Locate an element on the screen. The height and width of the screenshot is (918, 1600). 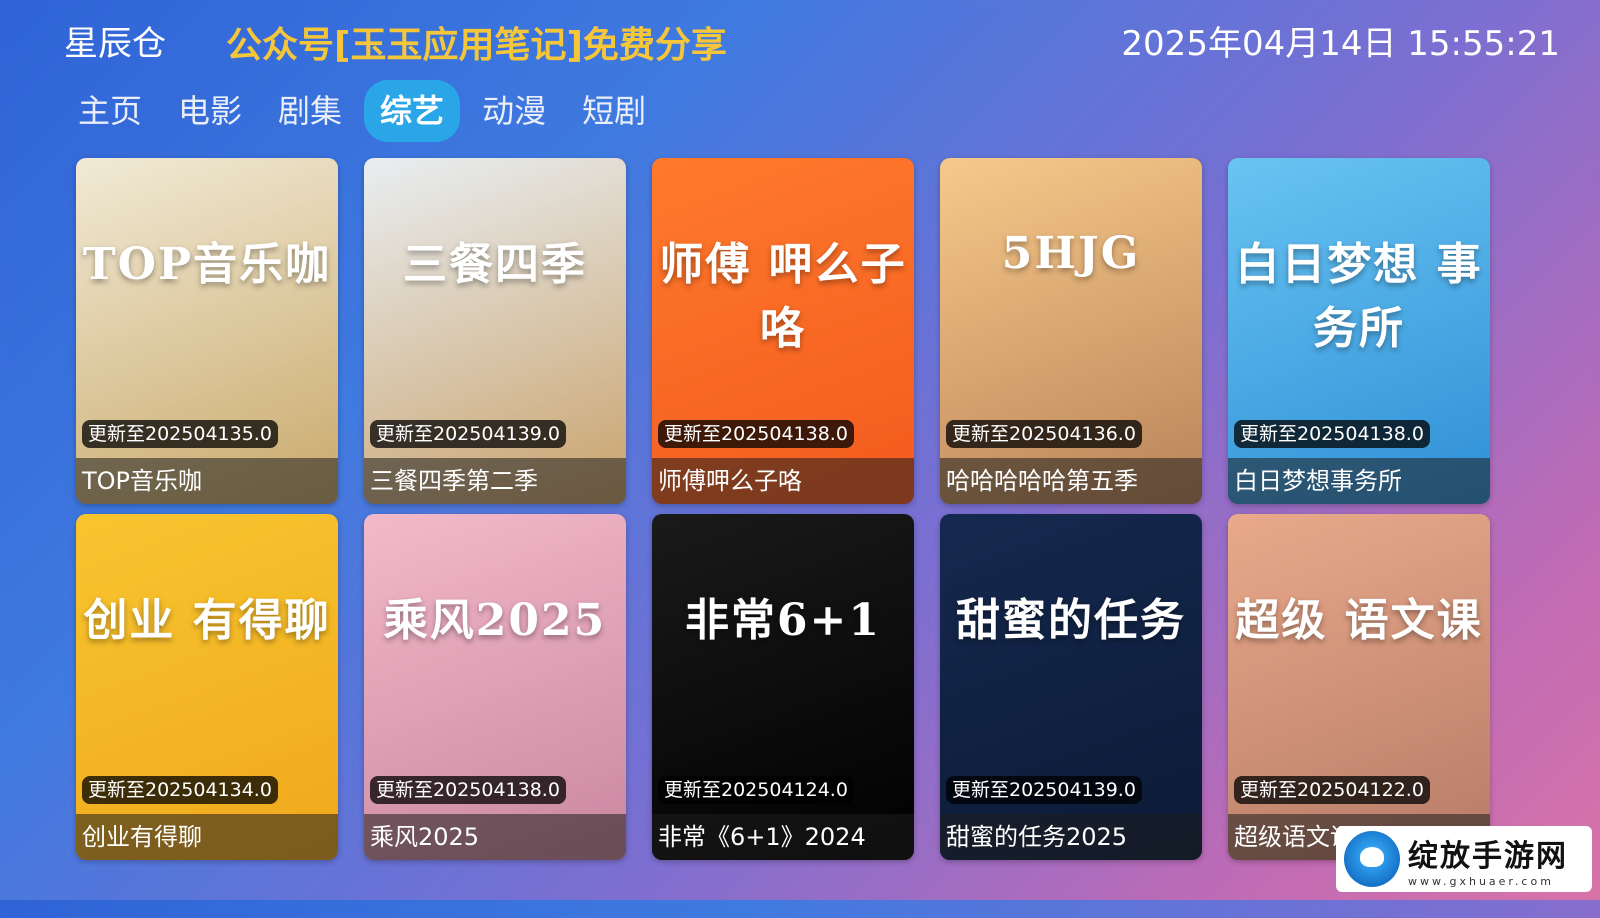
show-card: 乘风2025 更新至202504138.0 乘风2025 is located at coordinates (495, 687).